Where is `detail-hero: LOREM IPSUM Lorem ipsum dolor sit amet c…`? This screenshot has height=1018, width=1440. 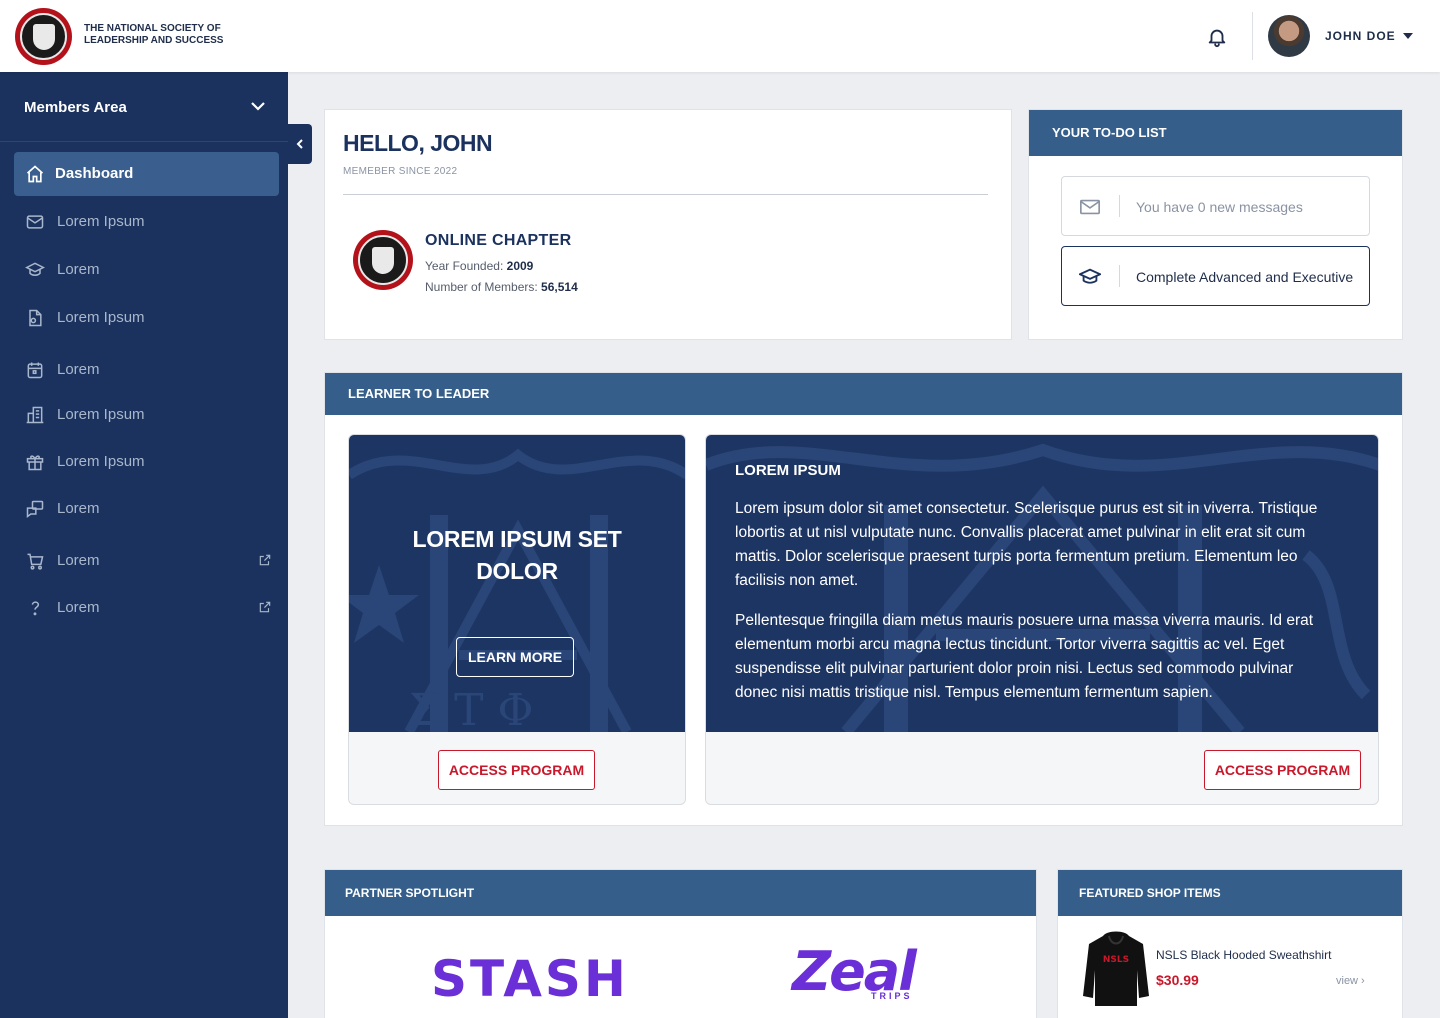 detail-hero: LOREM IPSUM Lorem ipsum dolor sit amet c… is located at coordinates (1042, 583).